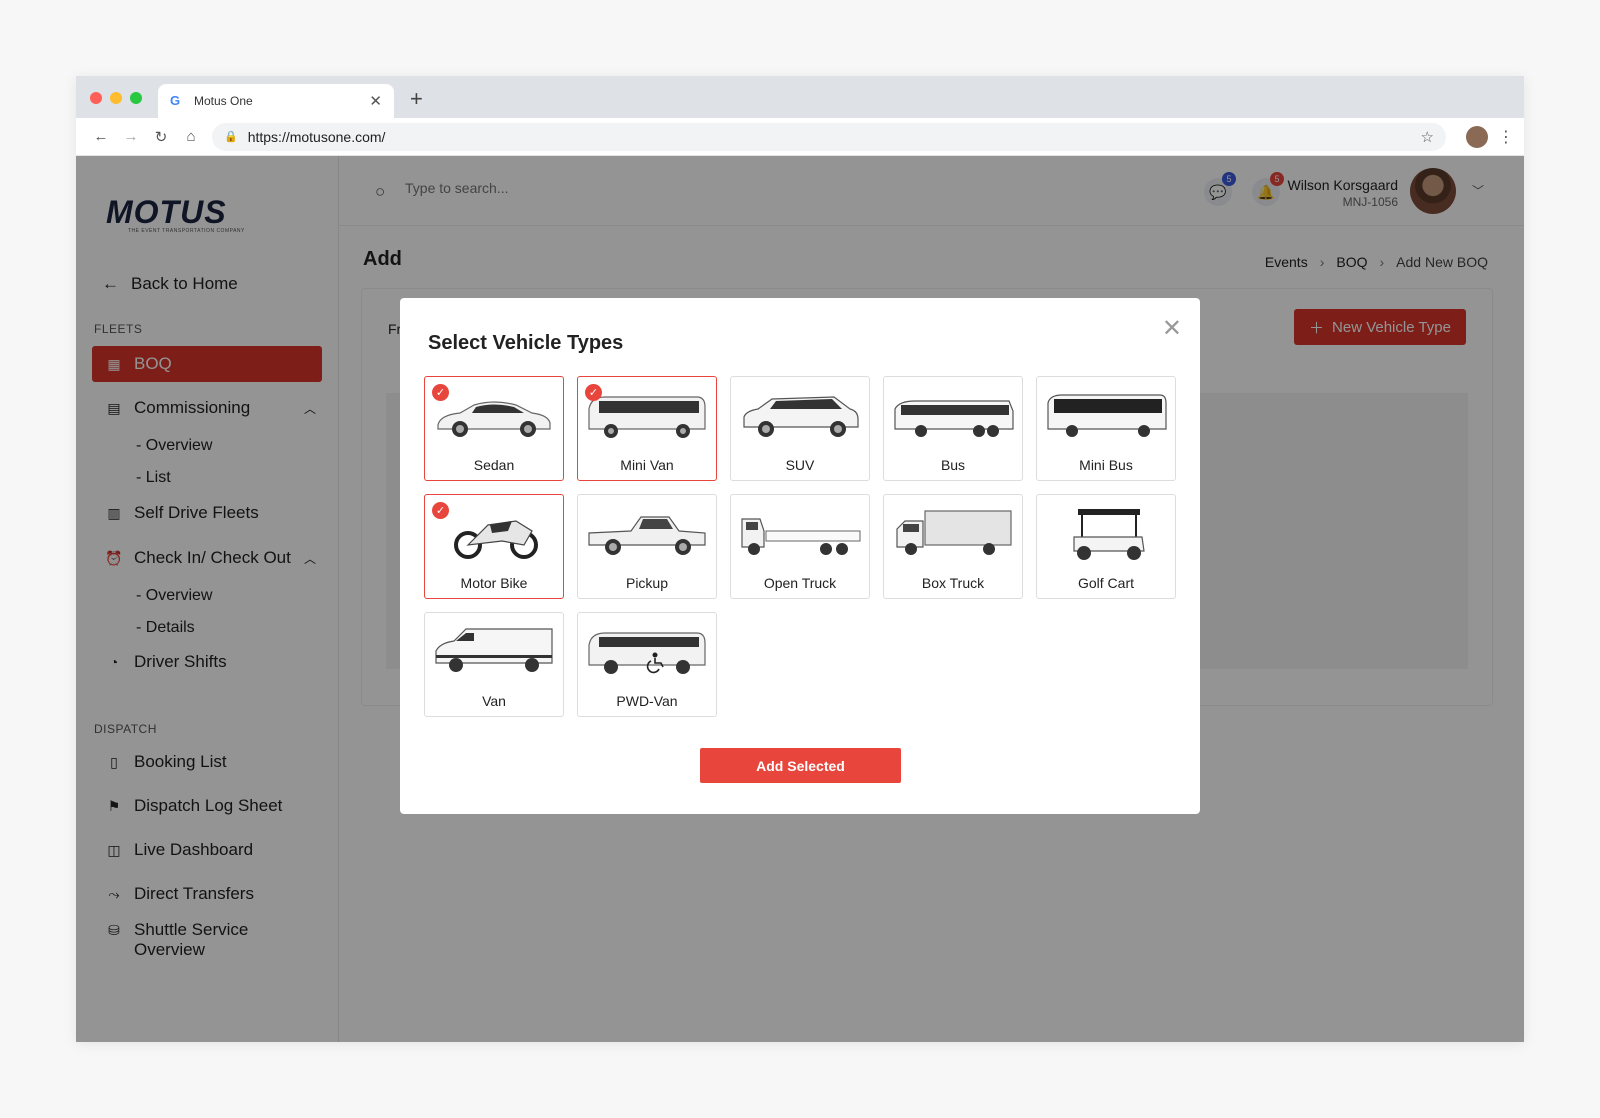  I want to click on vehicle-label: Sedan, so click(494, 465).